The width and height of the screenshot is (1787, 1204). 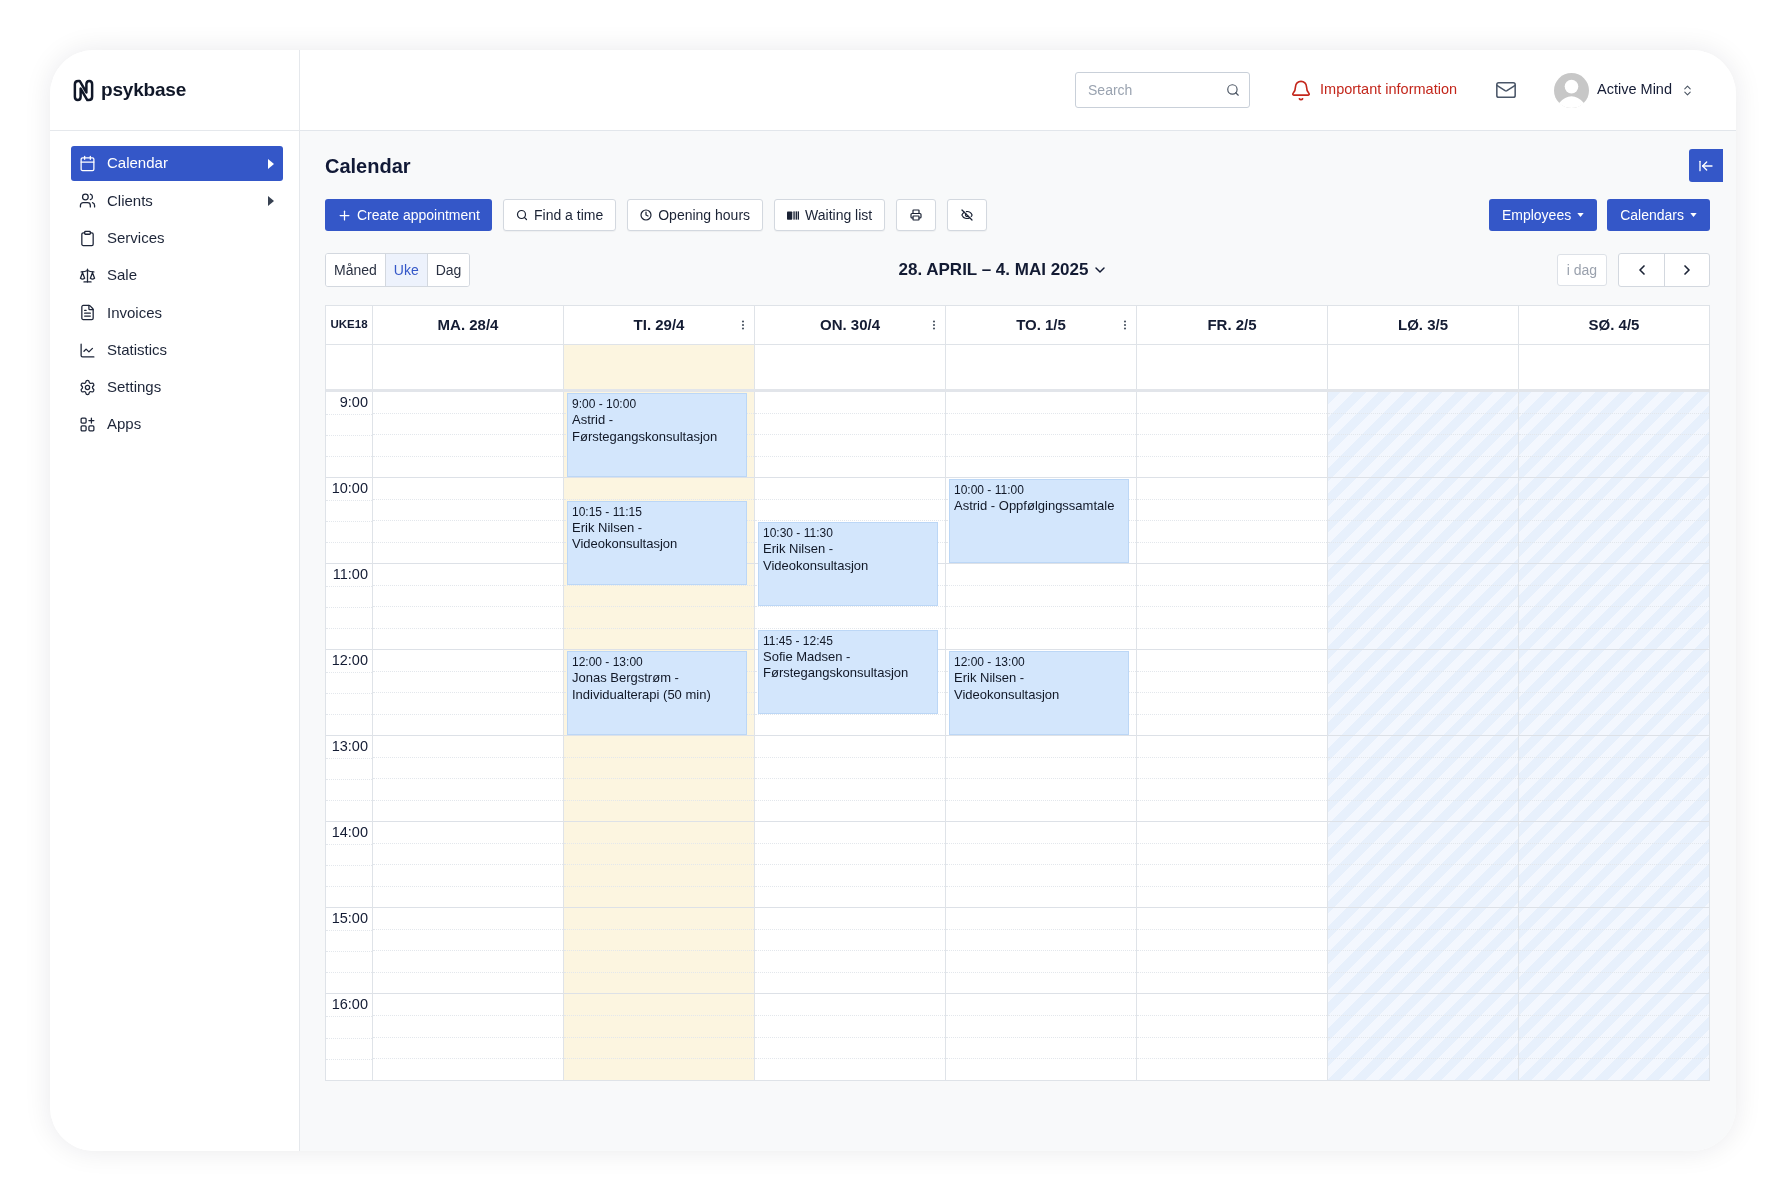 What do you see at coordinates (1543, 215) in the screenshot?
I see `filter-dropdown: Employees` at bounding box center [1543, 215].